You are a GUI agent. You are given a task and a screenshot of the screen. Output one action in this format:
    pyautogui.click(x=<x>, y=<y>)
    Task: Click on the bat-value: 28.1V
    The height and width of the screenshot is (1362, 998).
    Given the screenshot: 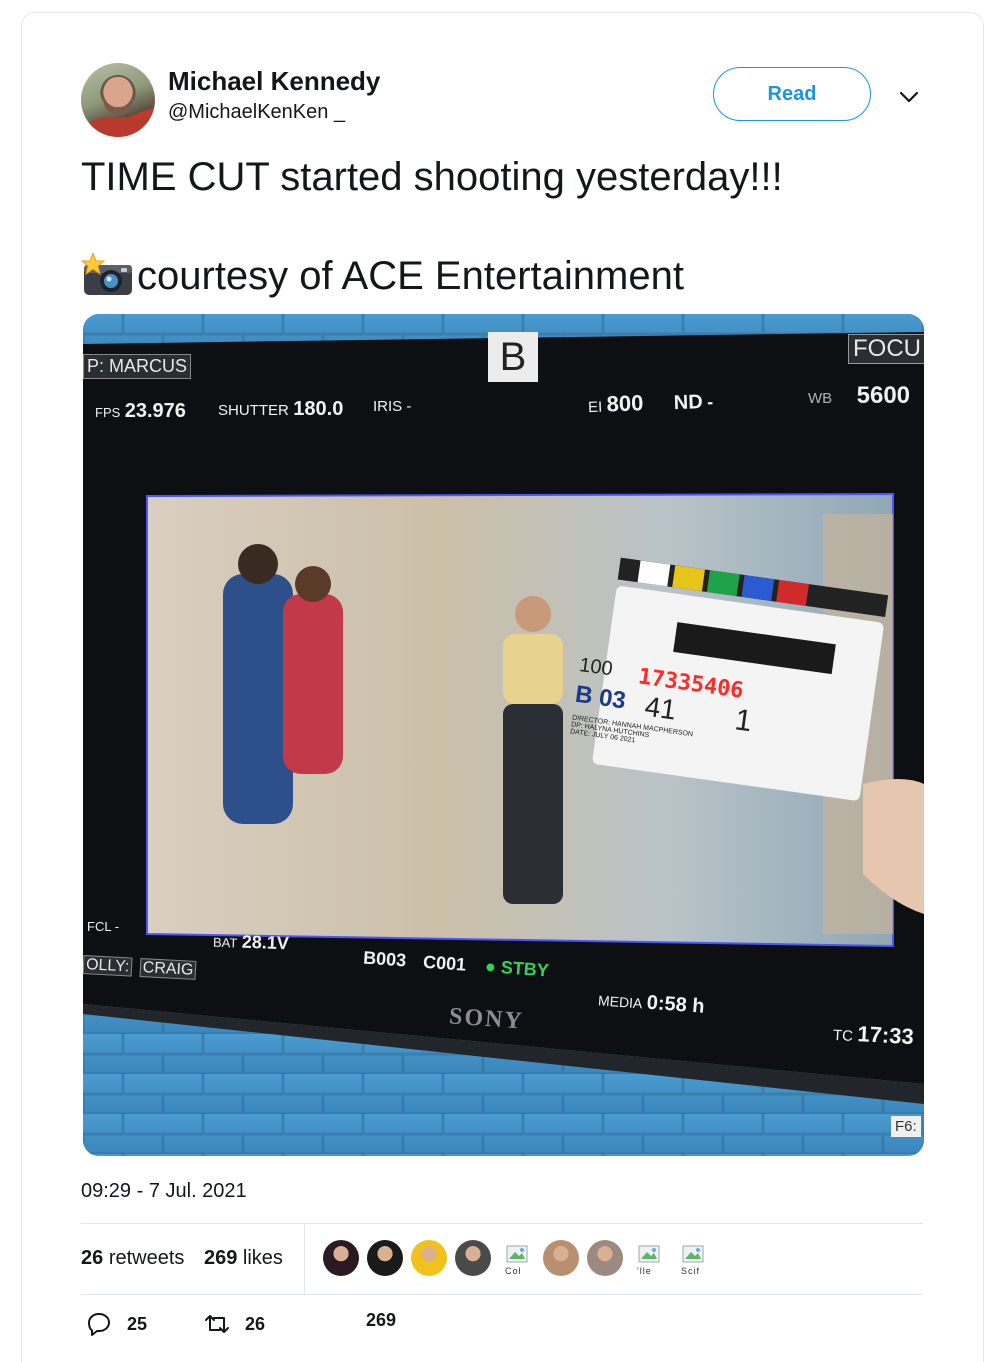 What is the action you would take?
    pyautogui.click(x=265, y=942)
    